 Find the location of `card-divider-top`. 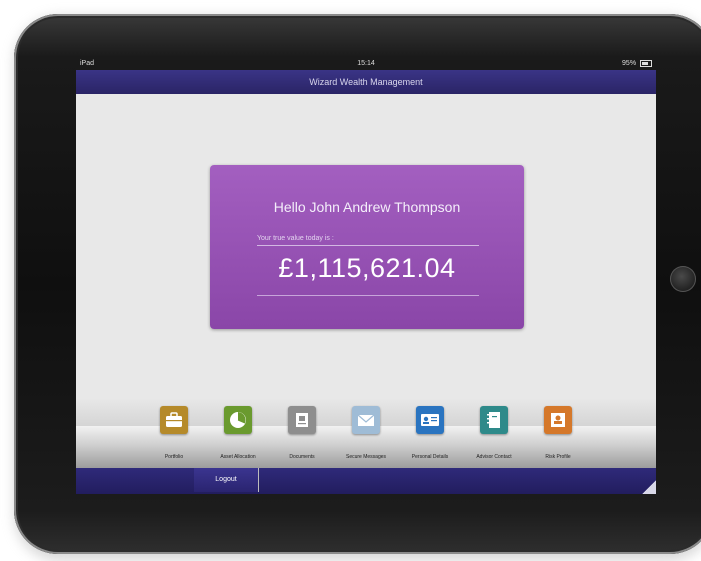

card-divider-top is located at coordinates (368, 245).